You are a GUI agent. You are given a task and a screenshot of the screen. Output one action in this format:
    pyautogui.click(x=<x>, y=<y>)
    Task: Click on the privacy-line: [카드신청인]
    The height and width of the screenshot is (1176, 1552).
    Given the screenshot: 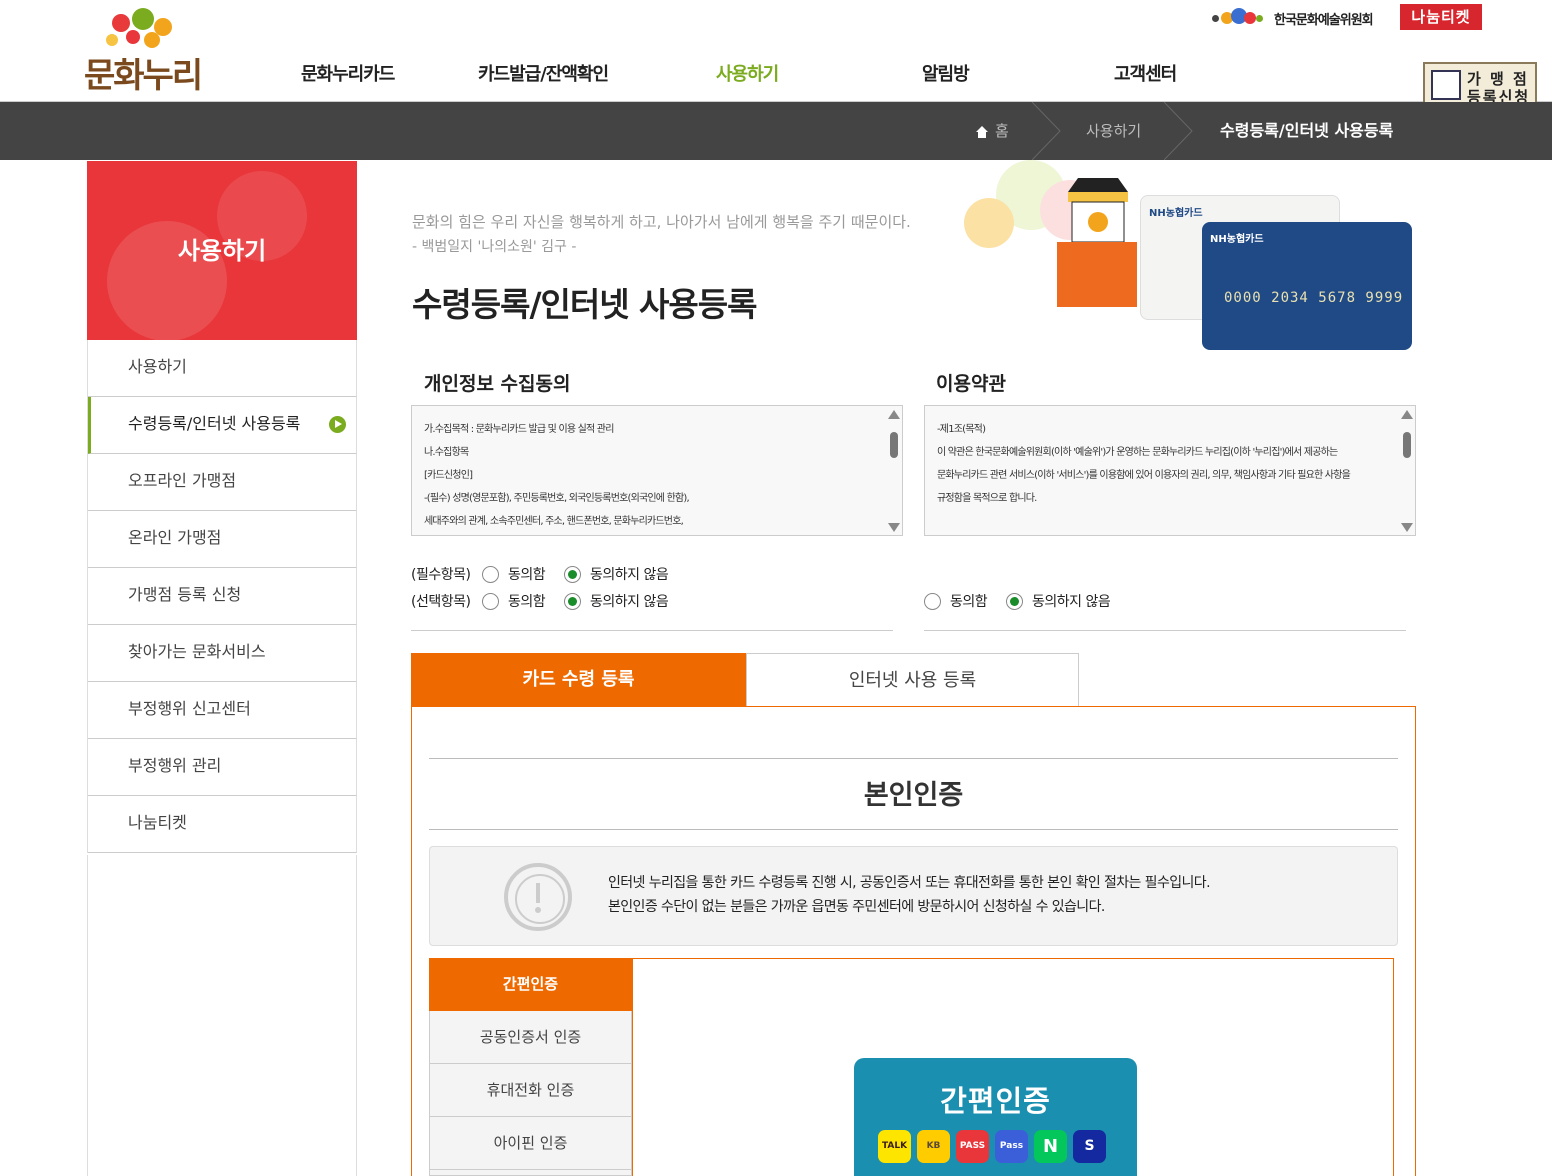 What is the action you would take?
    pyautogui.click(x=448, y=475)
    